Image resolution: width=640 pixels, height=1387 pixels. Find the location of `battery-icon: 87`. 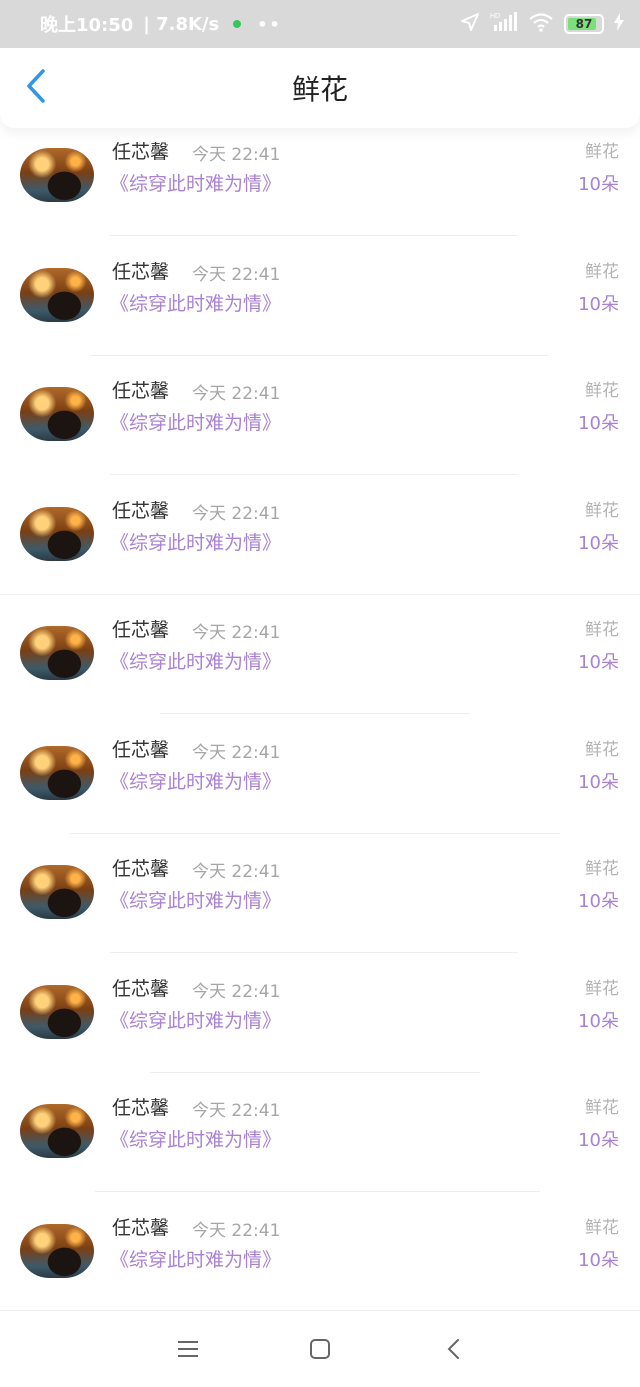

battery-icon: 87 is located at coordinates (584, 24).